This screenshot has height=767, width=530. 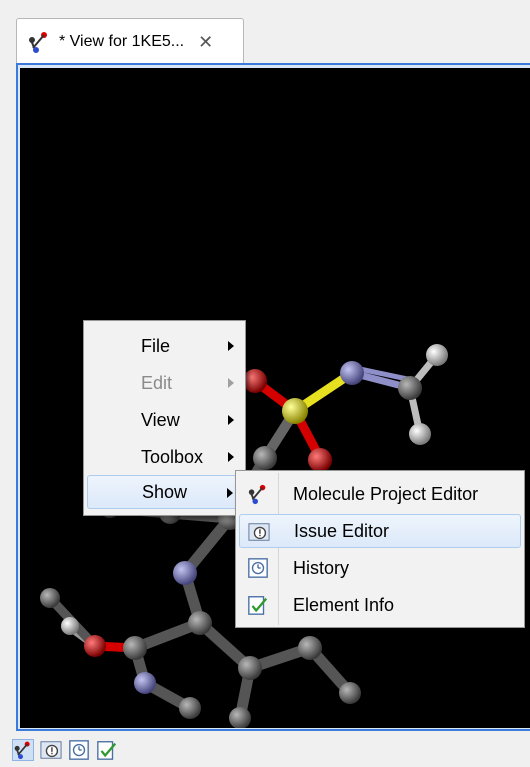 I want to click on menu-item-element-info: Element Info, so click(x=380, y=605).